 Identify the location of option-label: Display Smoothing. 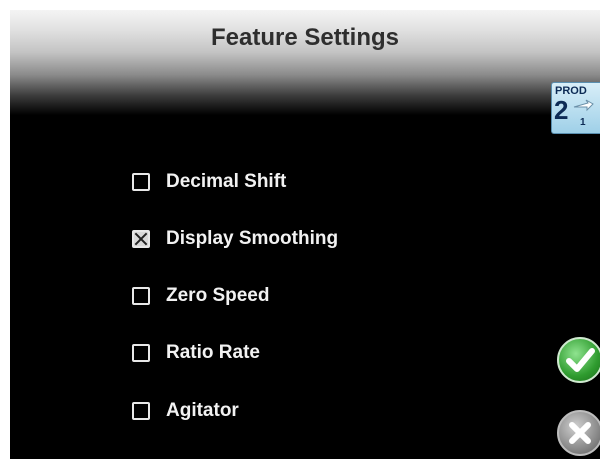
(252, 238).